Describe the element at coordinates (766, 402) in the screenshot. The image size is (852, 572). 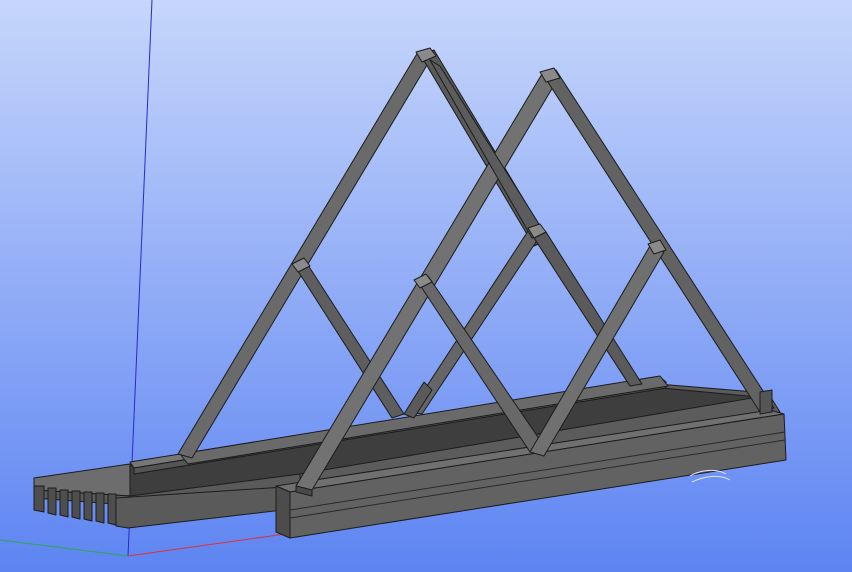
I see `right-end-post` at that location.